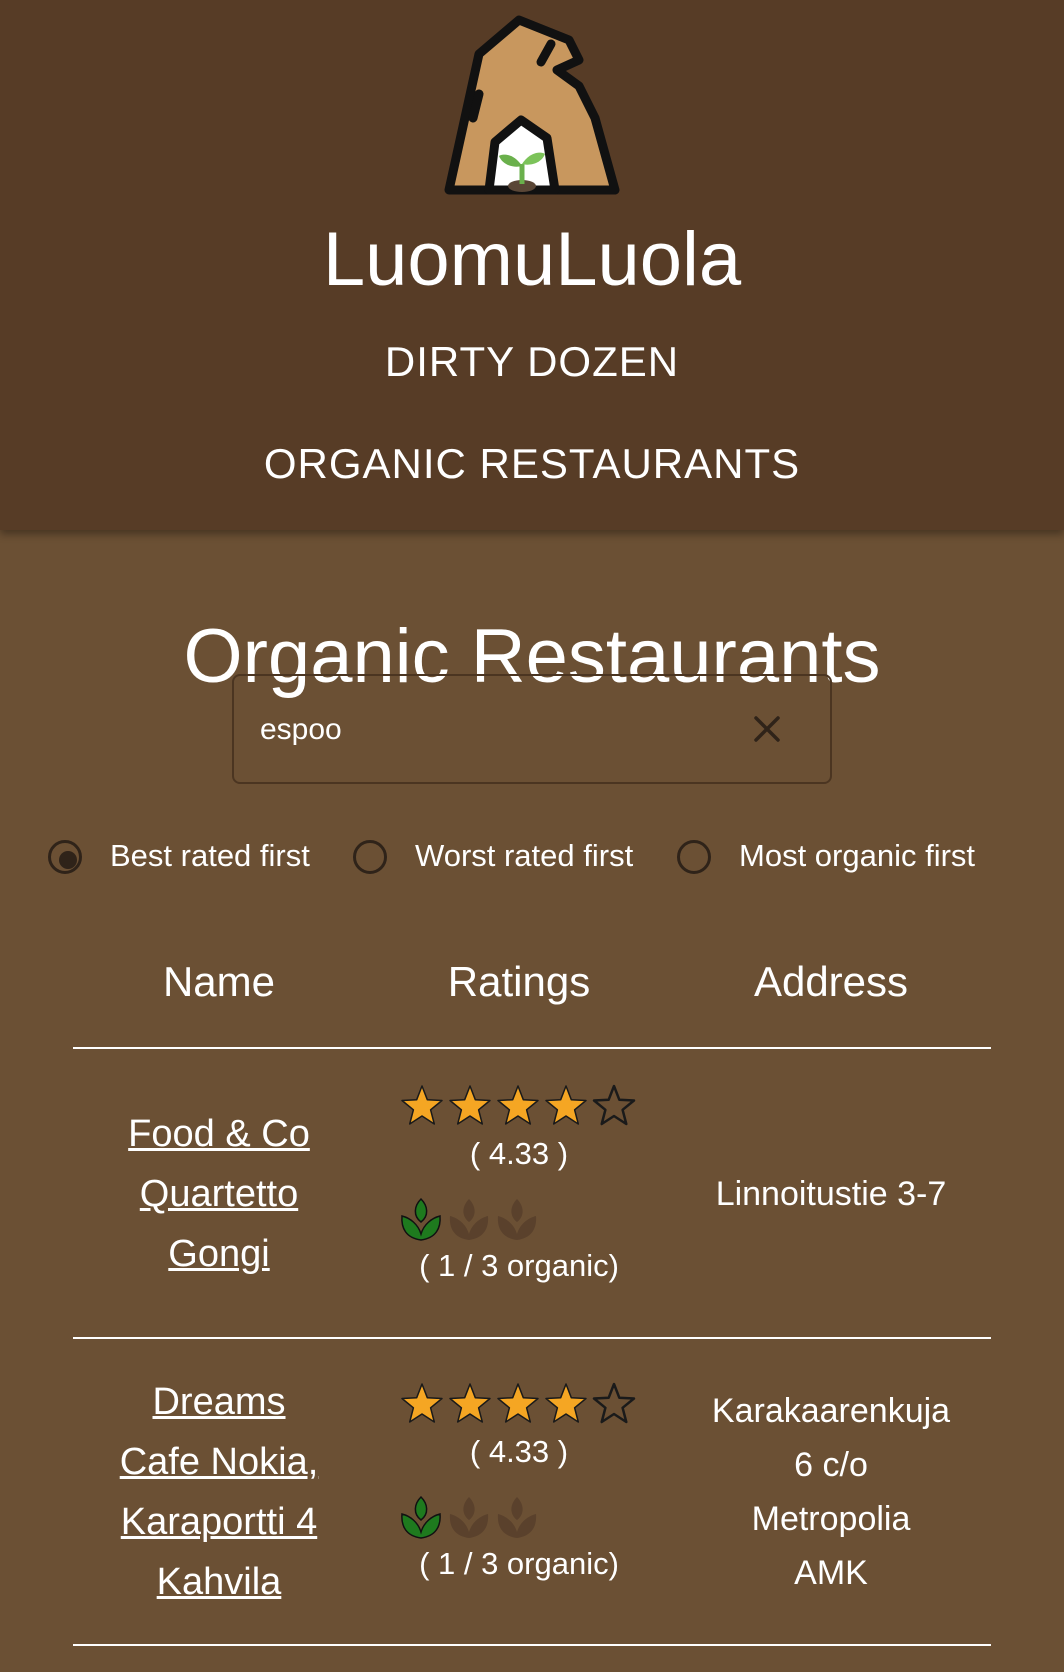 This screenshot has width=1064, height=1672. I want to click on restaurant-link: Kahvila, so click(219, 1582).